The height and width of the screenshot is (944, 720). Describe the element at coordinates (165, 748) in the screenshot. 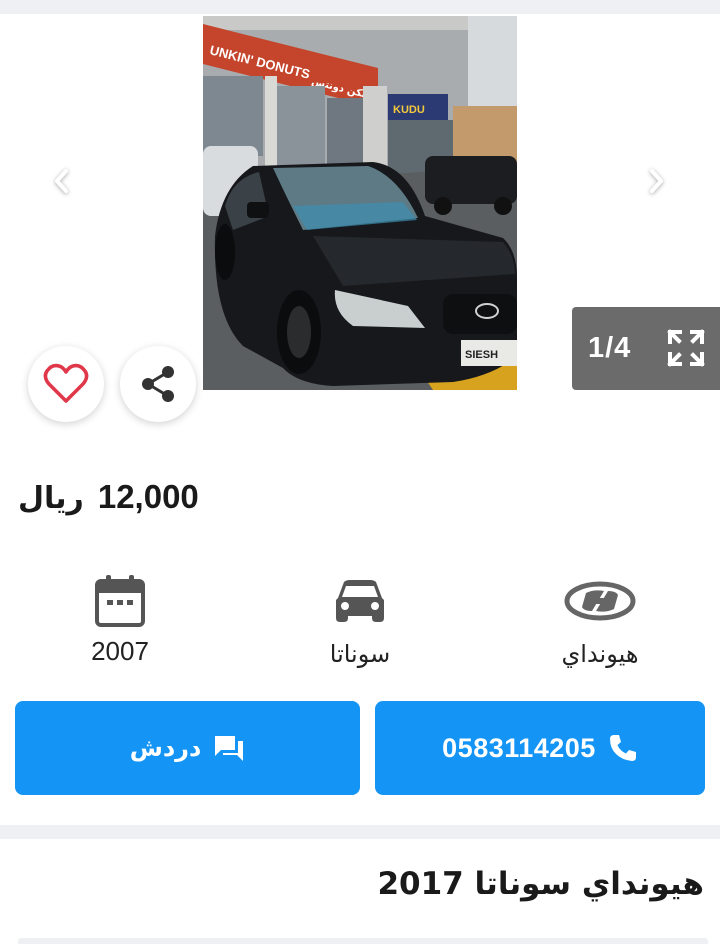

I see `chat-button-label: دردش` at that location.